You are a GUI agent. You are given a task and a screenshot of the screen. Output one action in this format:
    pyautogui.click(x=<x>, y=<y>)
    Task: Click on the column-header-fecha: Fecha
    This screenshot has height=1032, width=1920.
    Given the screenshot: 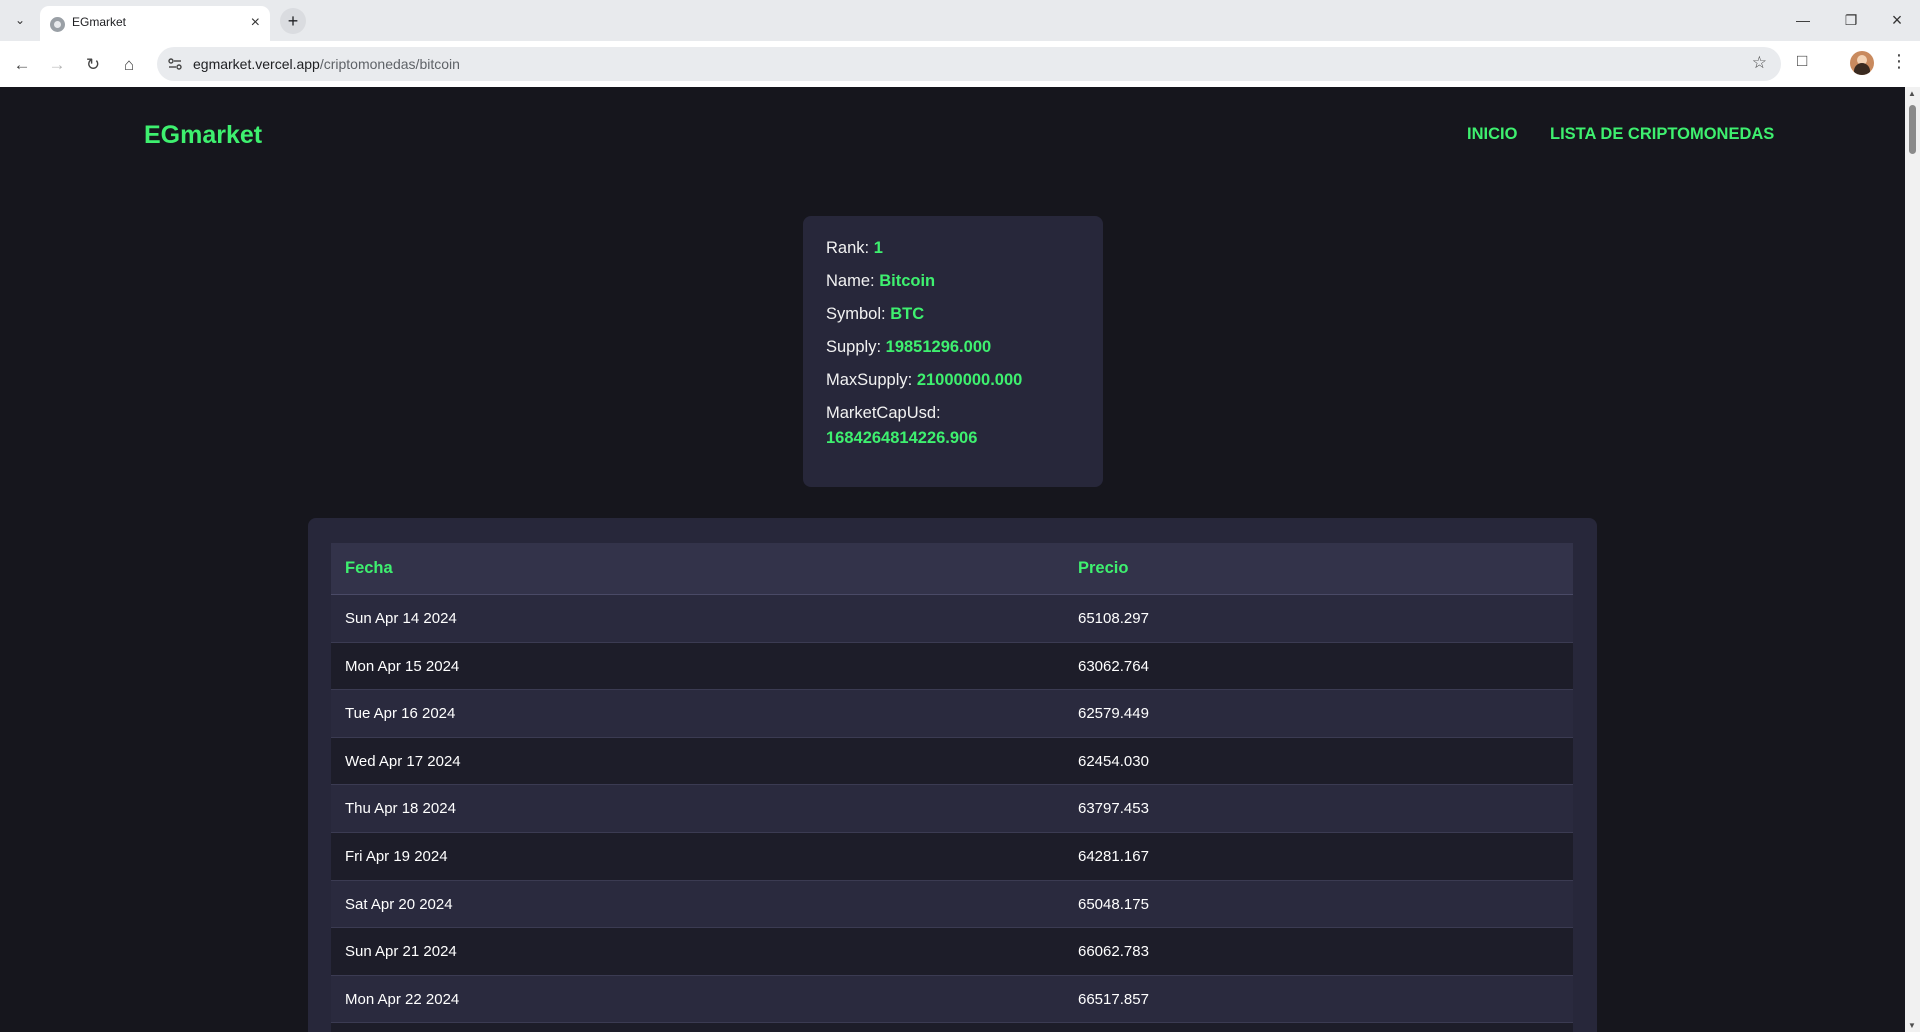 What is the action you would take?
    pyautogui.click(x=369, y=568)
    